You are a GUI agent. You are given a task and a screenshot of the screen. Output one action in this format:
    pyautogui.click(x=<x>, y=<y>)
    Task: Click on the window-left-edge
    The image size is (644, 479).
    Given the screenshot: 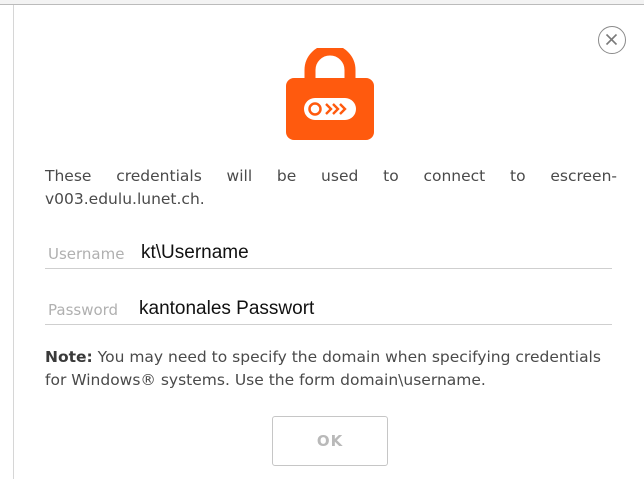 What is the action you would take?
    pyautogui.click(x=7, y=242)
    